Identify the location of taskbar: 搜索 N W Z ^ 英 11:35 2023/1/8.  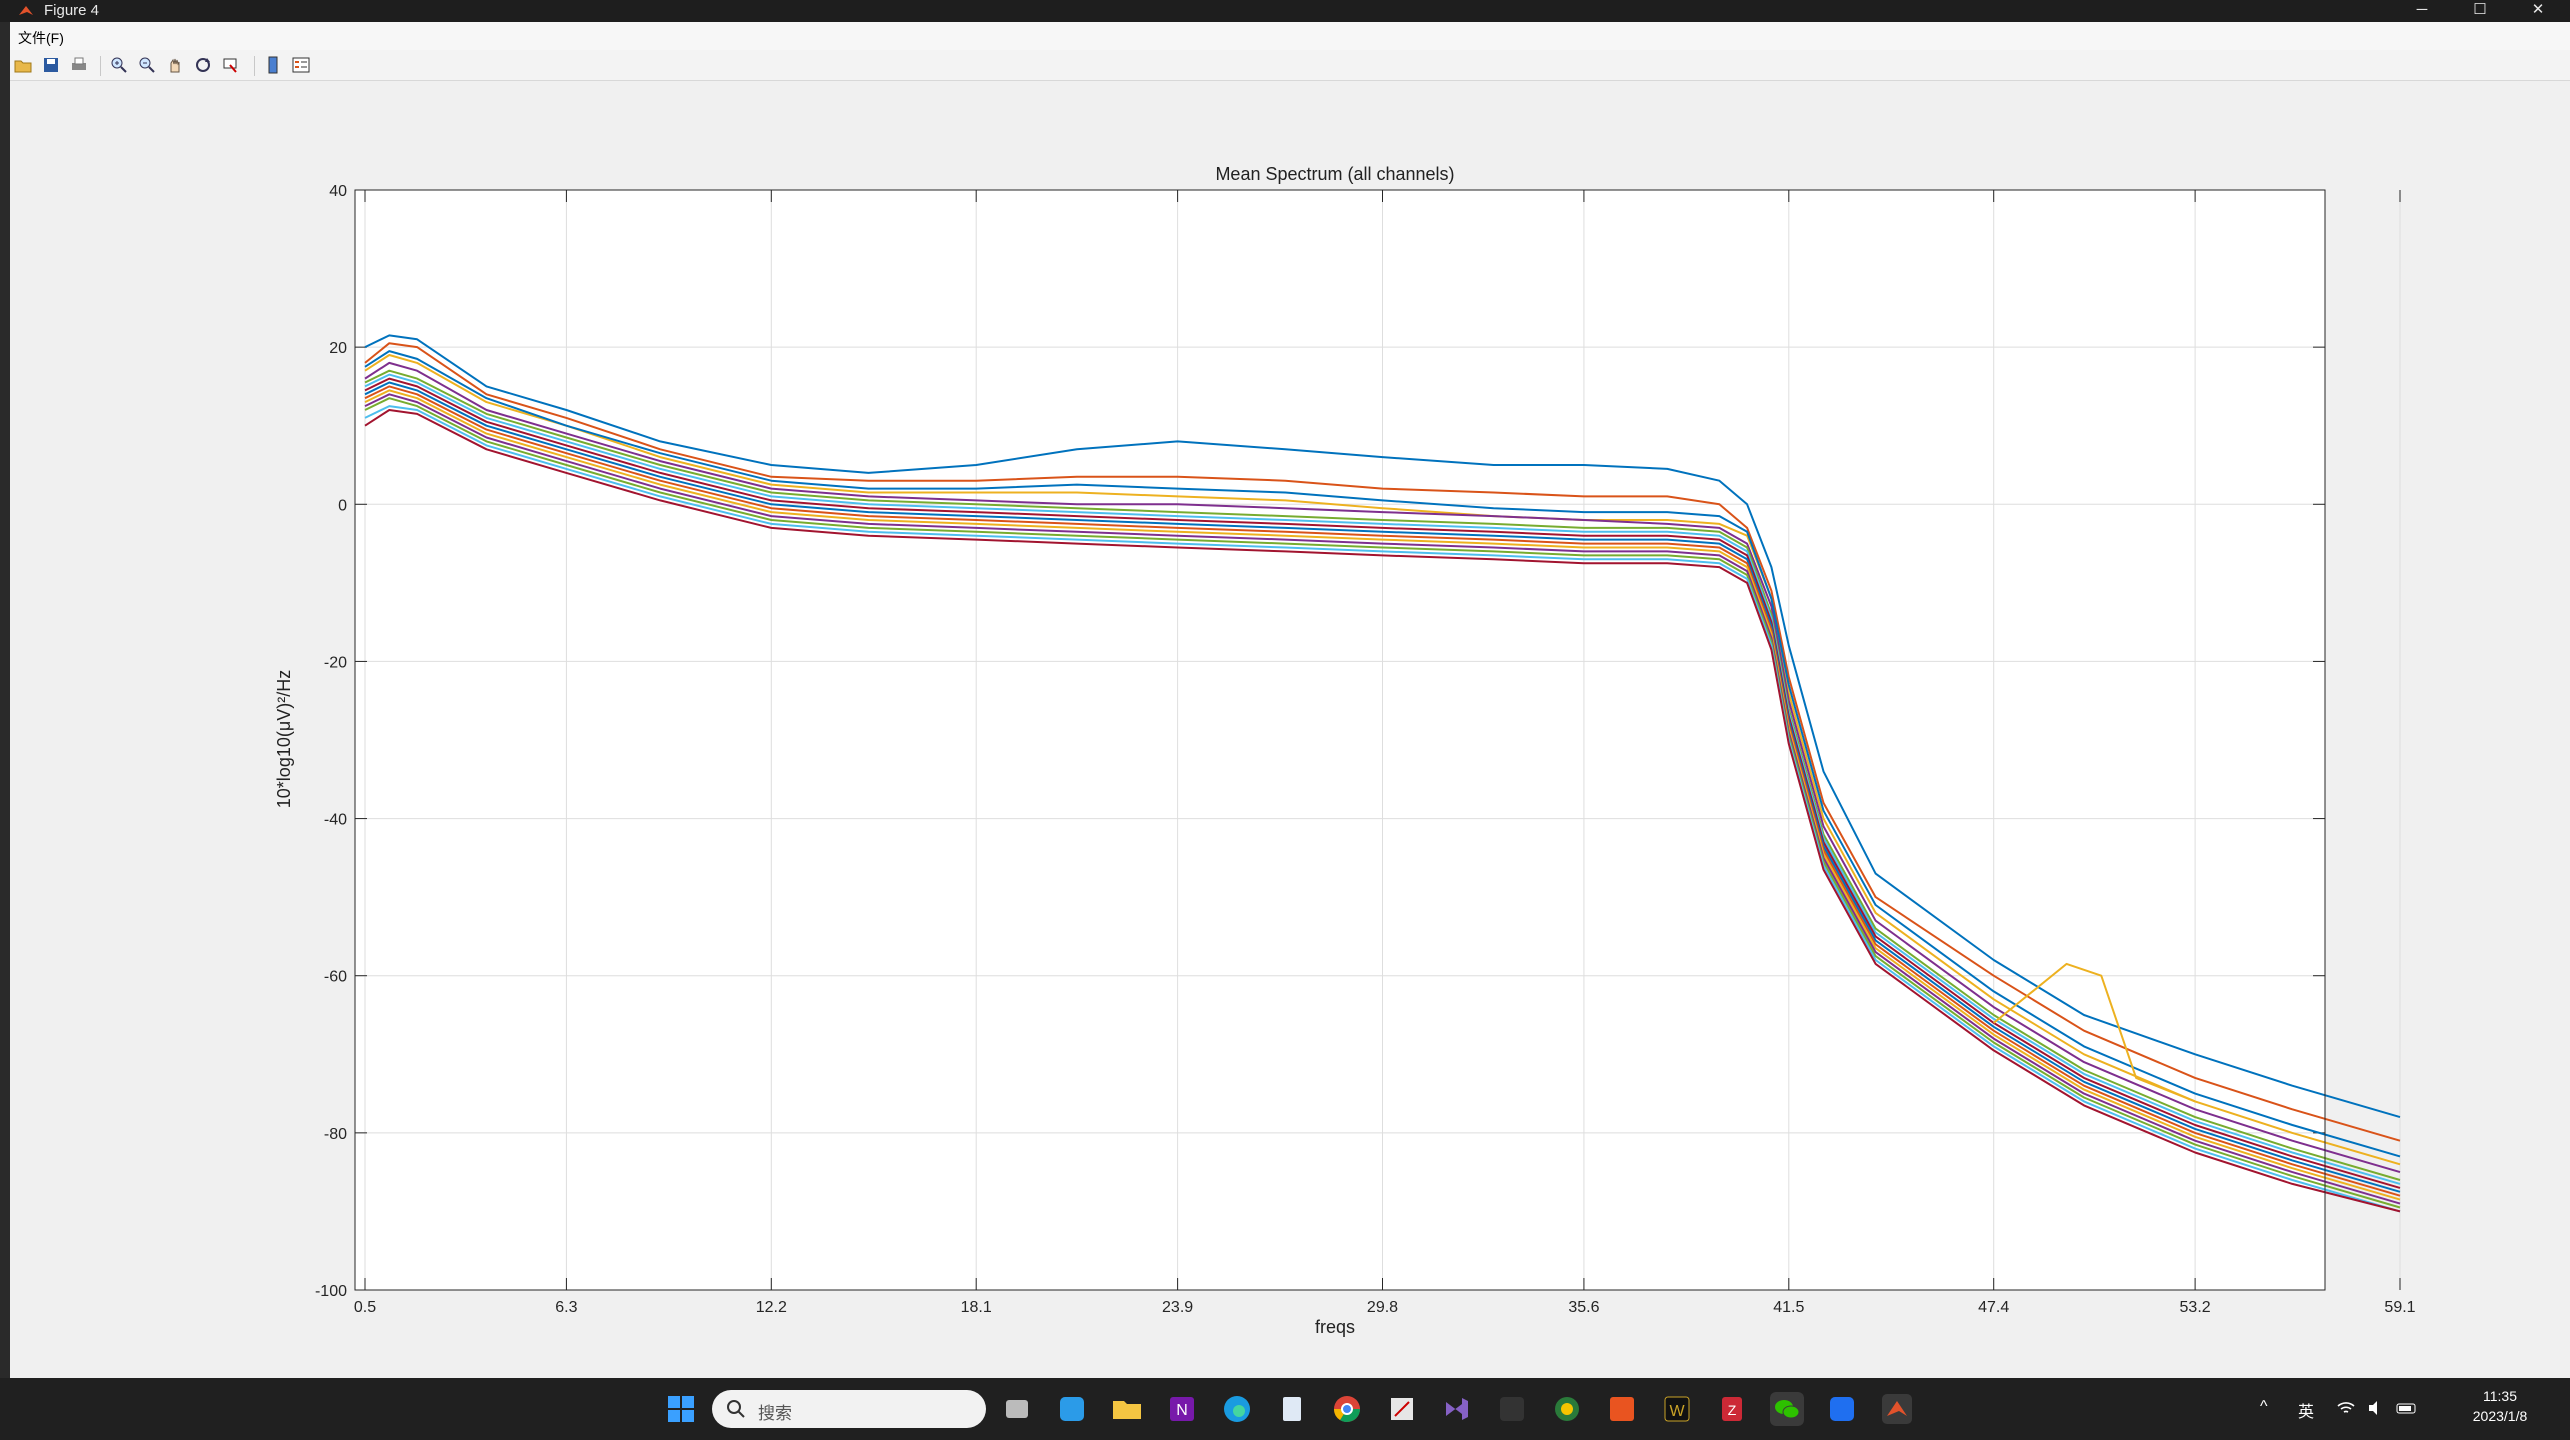
(1285, 1409).